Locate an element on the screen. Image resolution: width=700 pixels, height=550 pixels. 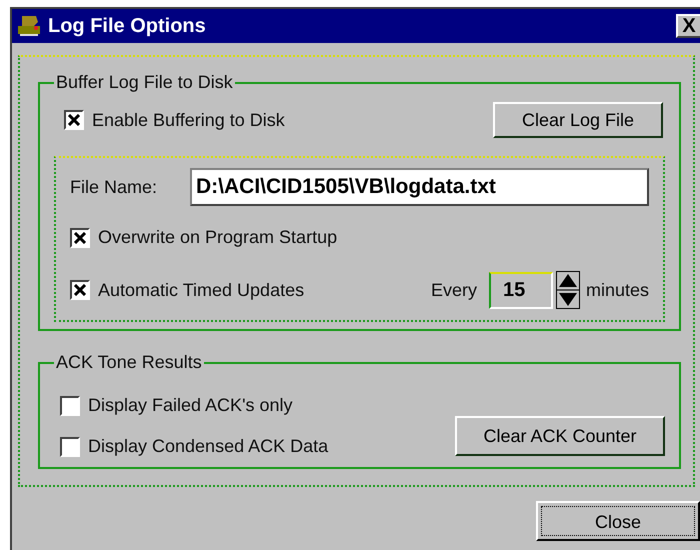
spinner-icon is located at coordinates (568, 290).